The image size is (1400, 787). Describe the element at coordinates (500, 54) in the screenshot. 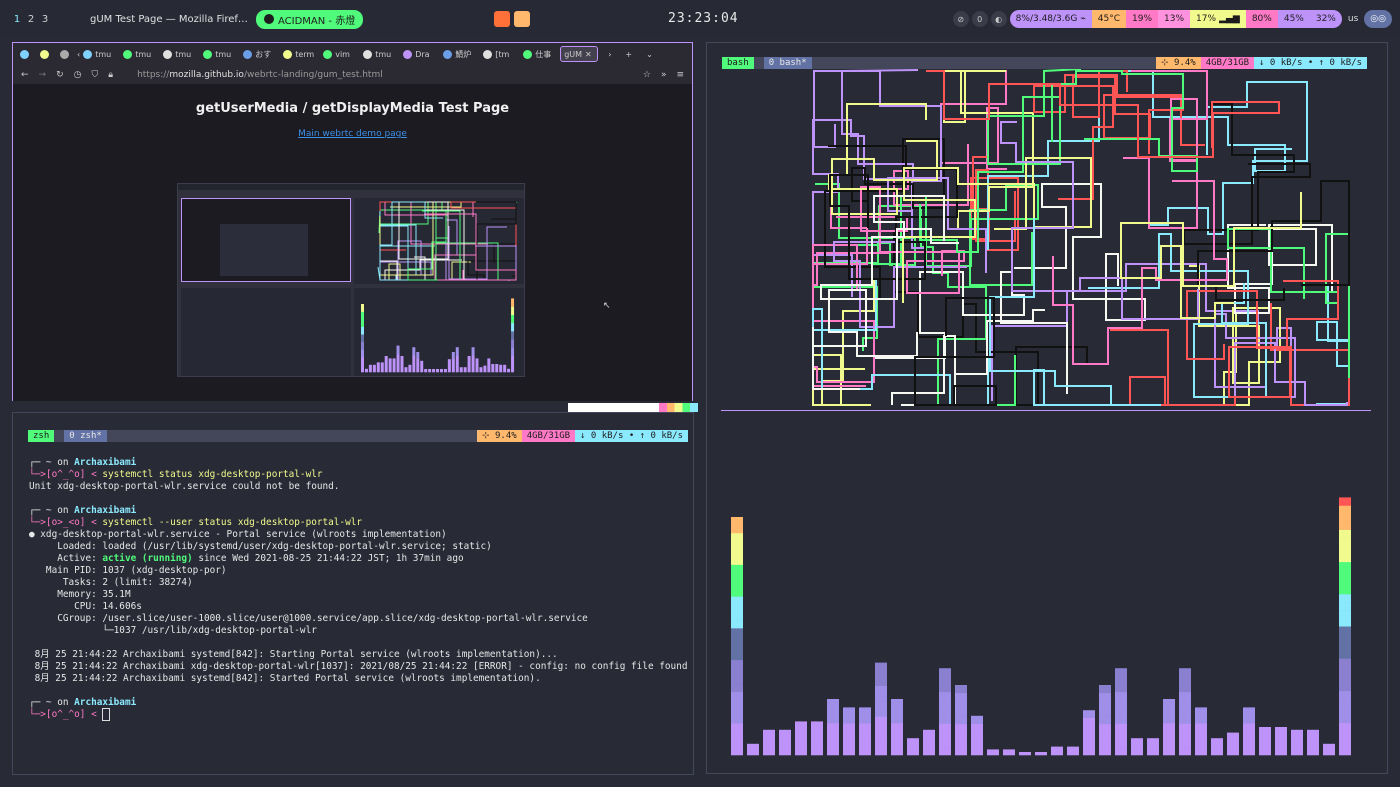

I see `browser-tab: [tm` at that location.